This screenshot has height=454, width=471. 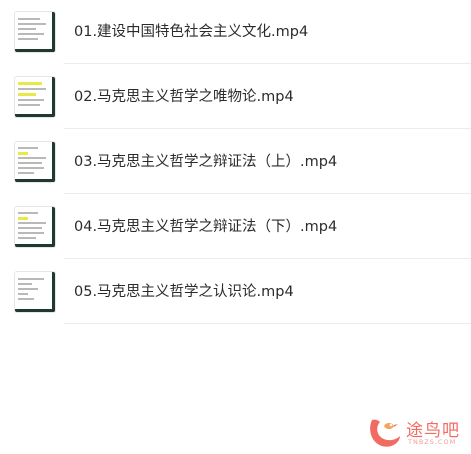 What do you see at coordinates (184, 97) in the screenshot?
I see `file-name: 02.马克思主义哲学之唯物论.mp4` at bounding box center [184, 97].